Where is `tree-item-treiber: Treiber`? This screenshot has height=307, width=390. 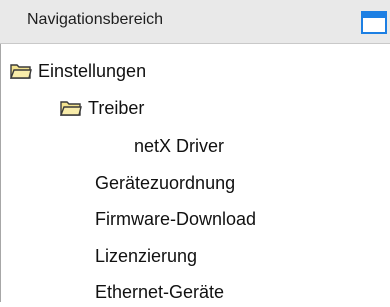 tree-item-treiber: Treiber is located at coordinates (102, 108).